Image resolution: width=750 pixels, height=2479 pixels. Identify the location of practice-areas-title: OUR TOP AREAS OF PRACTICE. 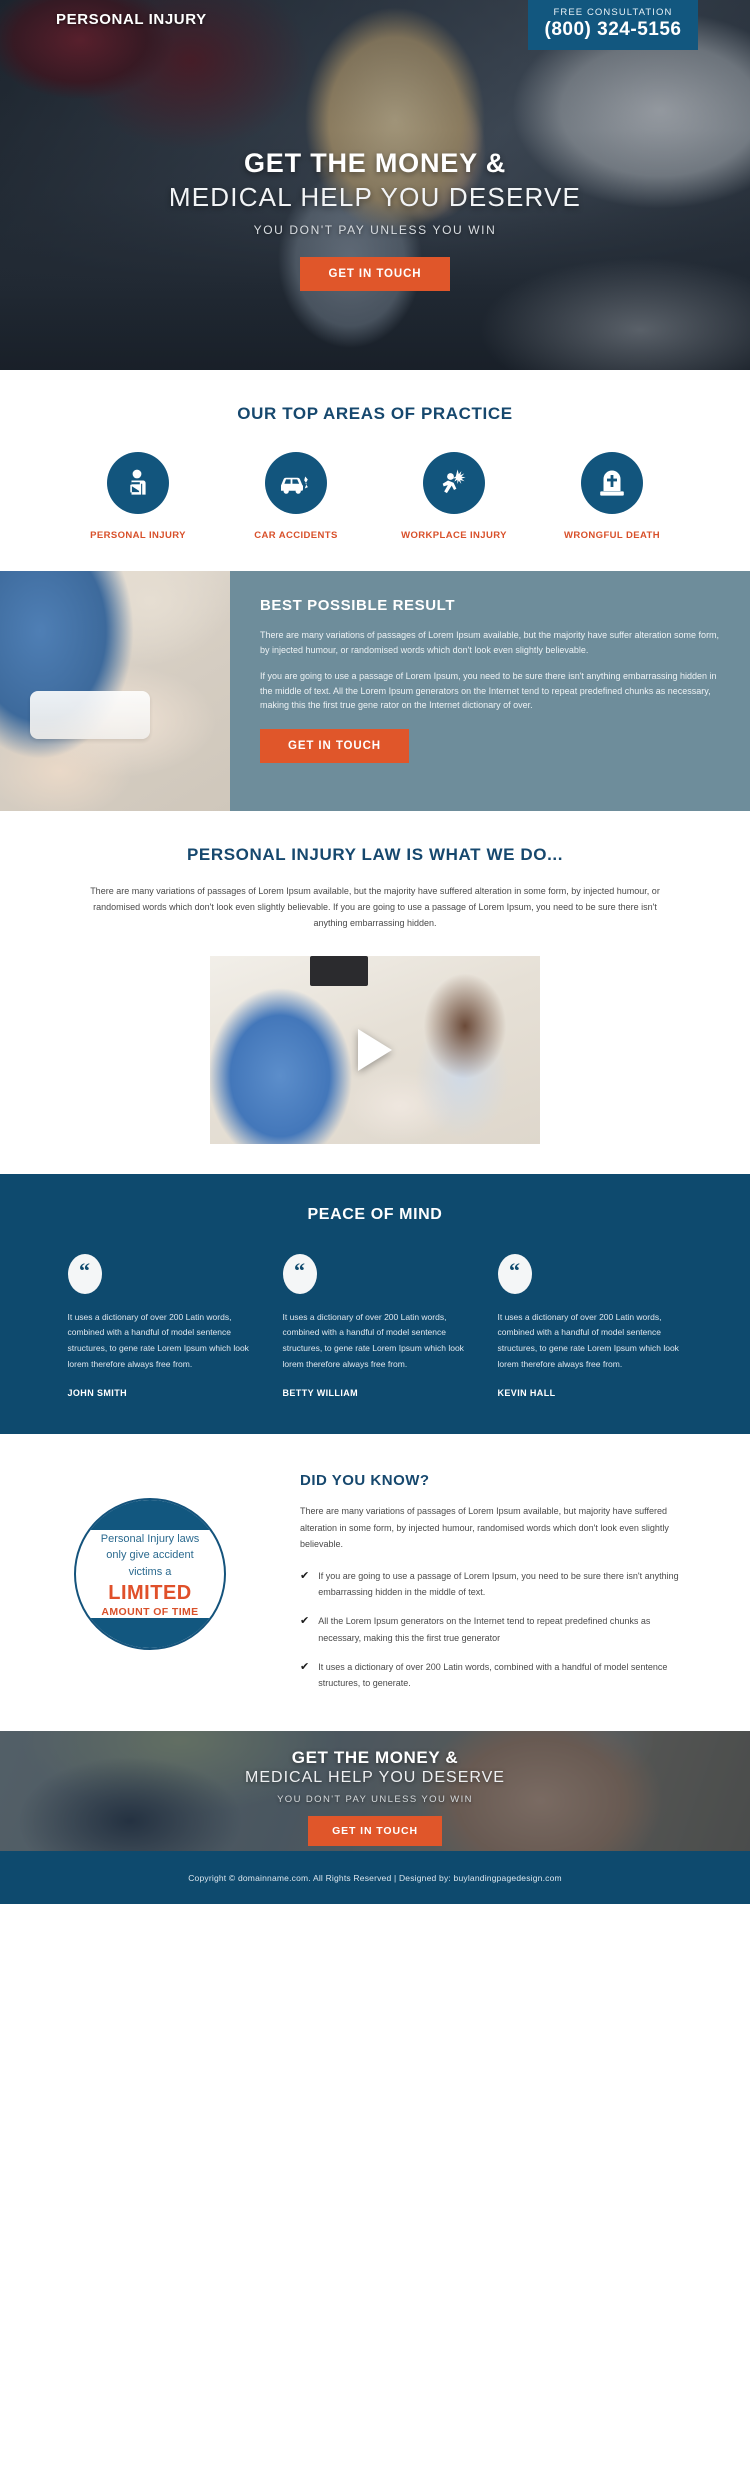
(375, 413).